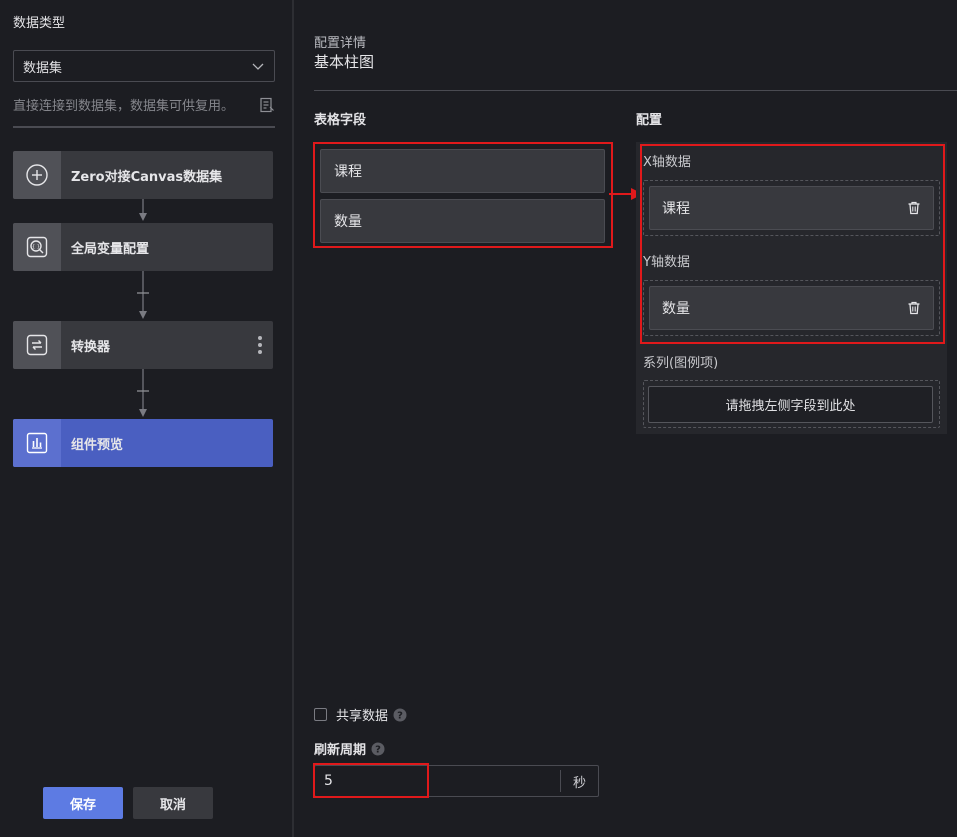  Describe the element at coordinates (91, 347) in the screenshot. I see `node-label: 转换器` at that location.